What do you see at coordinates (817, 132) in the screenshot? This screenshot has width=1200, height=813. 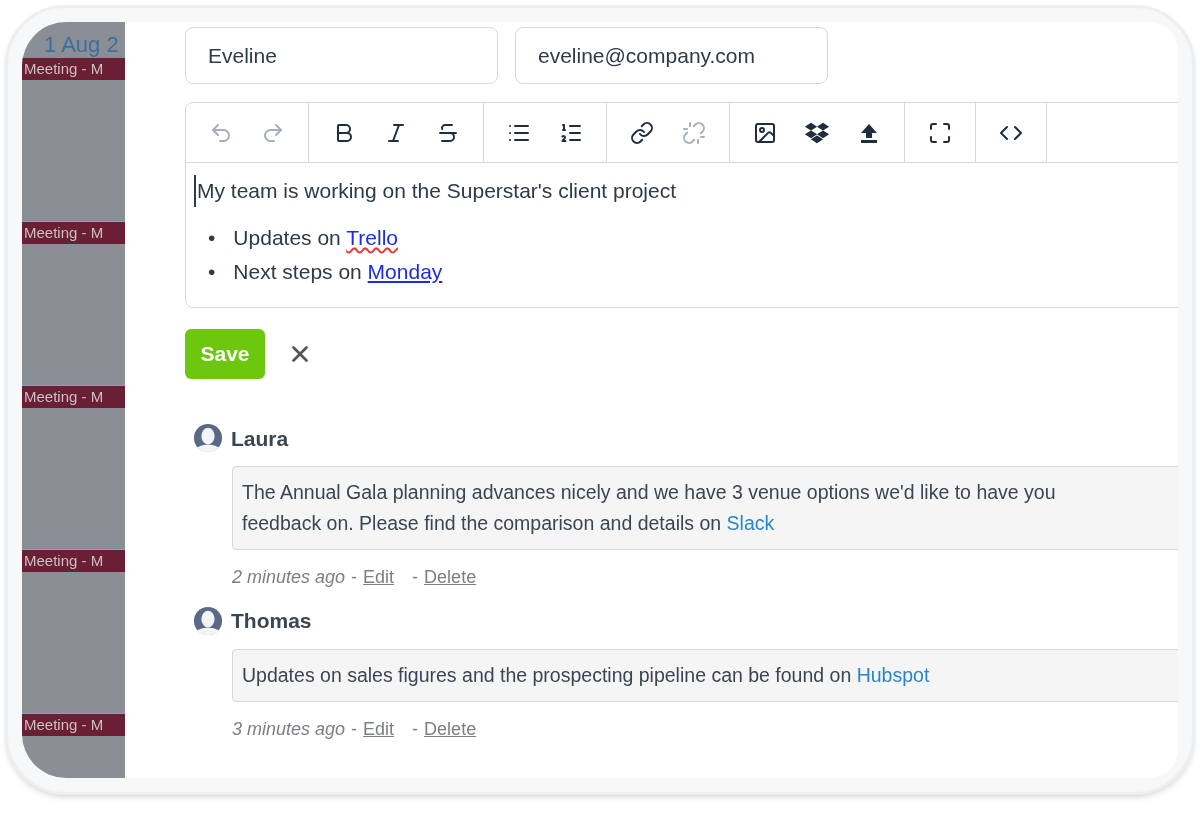 I see `box-icon` at bounding box center [817, 132].